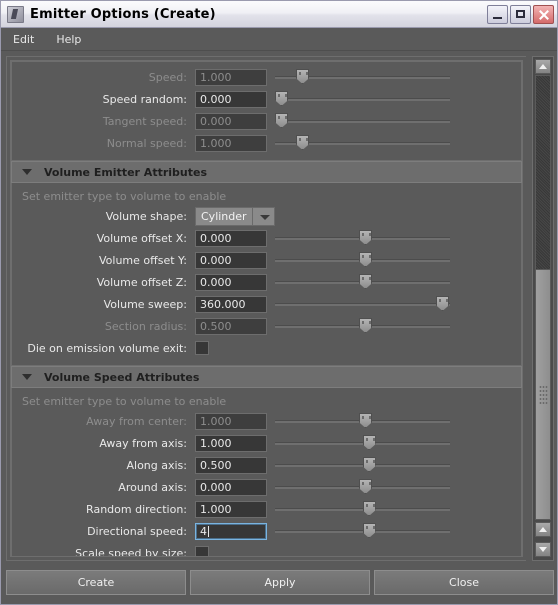 This screenshot has height=605, width=558. I want to click on scroll-up-button-bottom, so click(543, 529).